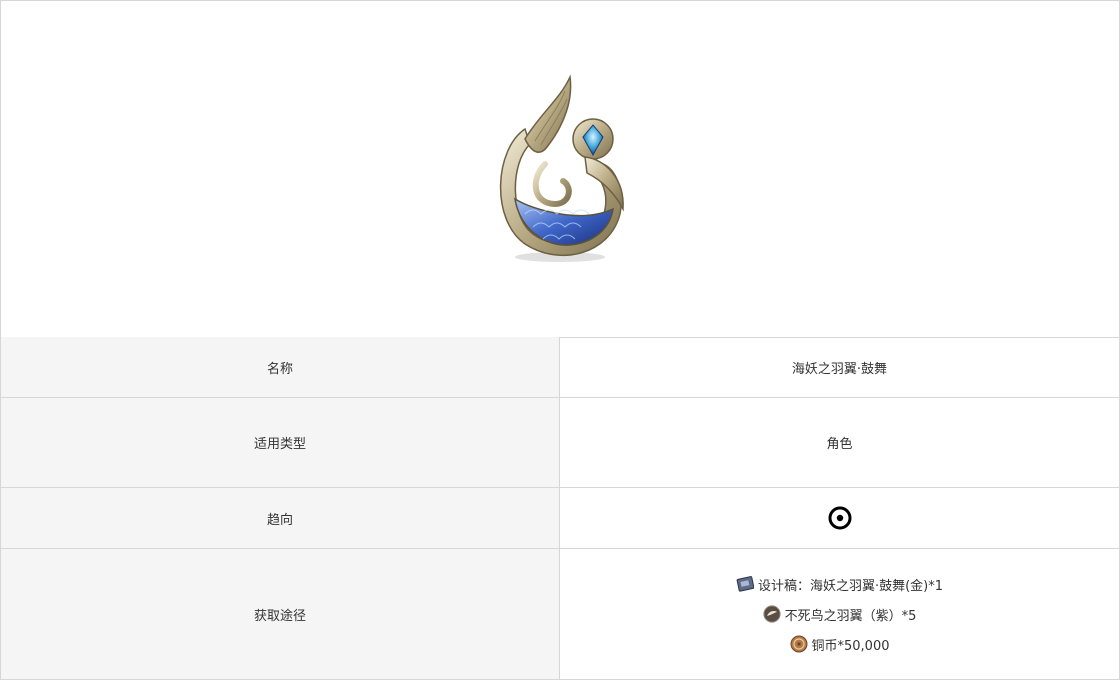 This screenshot has height=680, width=1120. I want to click on row-value-tendency, so click(839, 518).